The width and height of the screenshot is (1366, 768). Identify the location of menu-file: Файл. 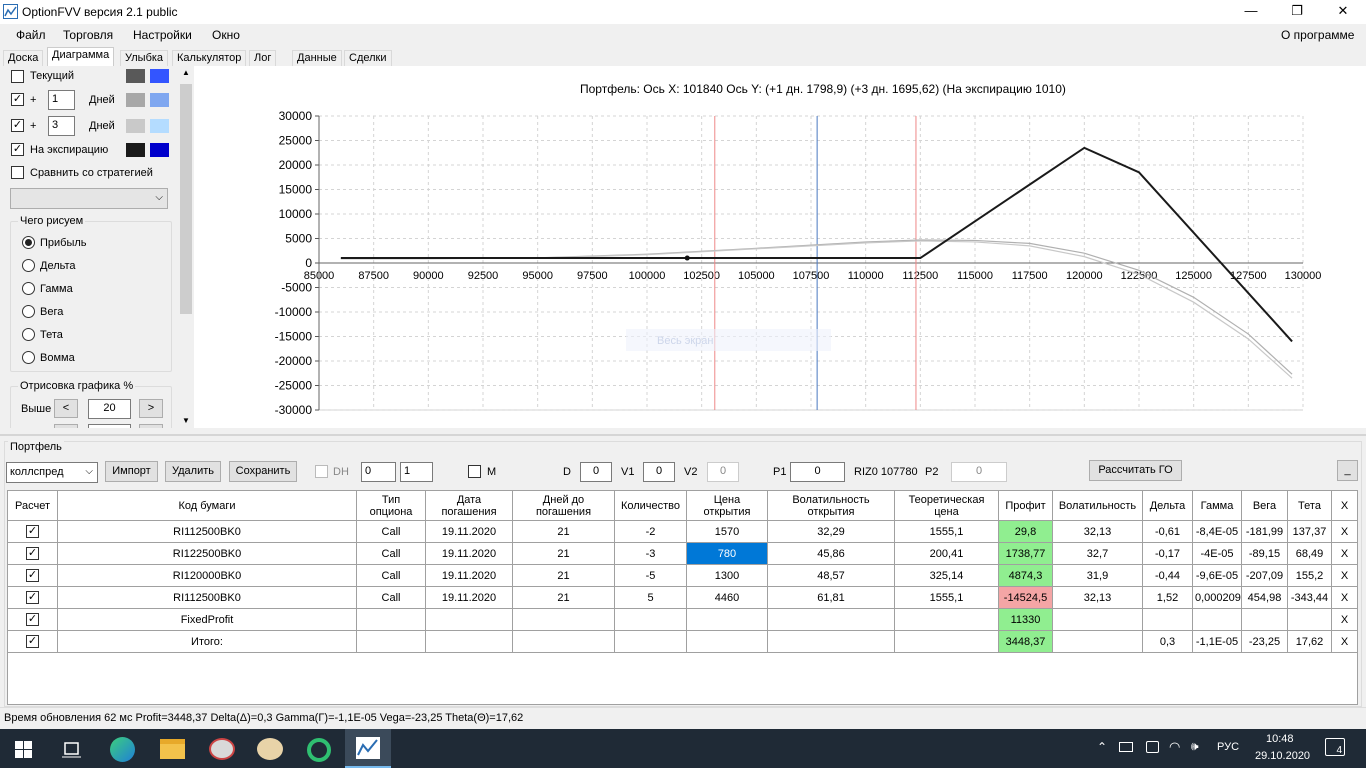
(31, 35).